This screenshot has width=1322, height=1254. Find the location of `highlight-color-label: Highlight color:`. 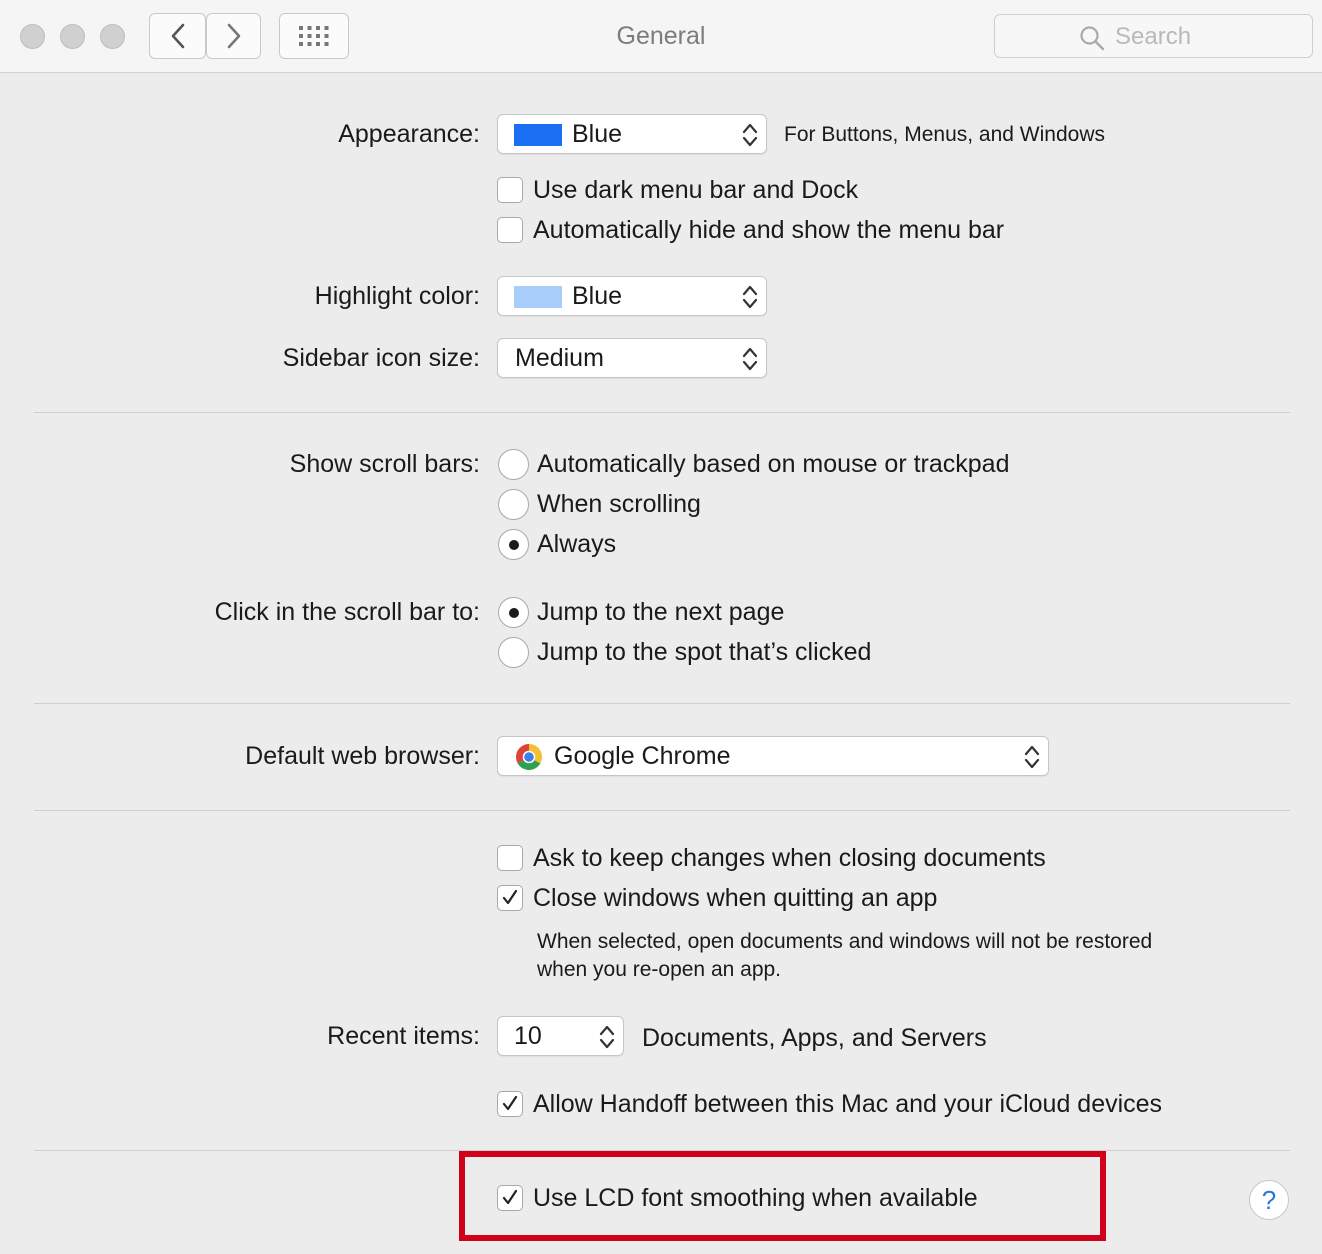

highlight-color-label: Highlight color: is located at coordinates (397, 296).